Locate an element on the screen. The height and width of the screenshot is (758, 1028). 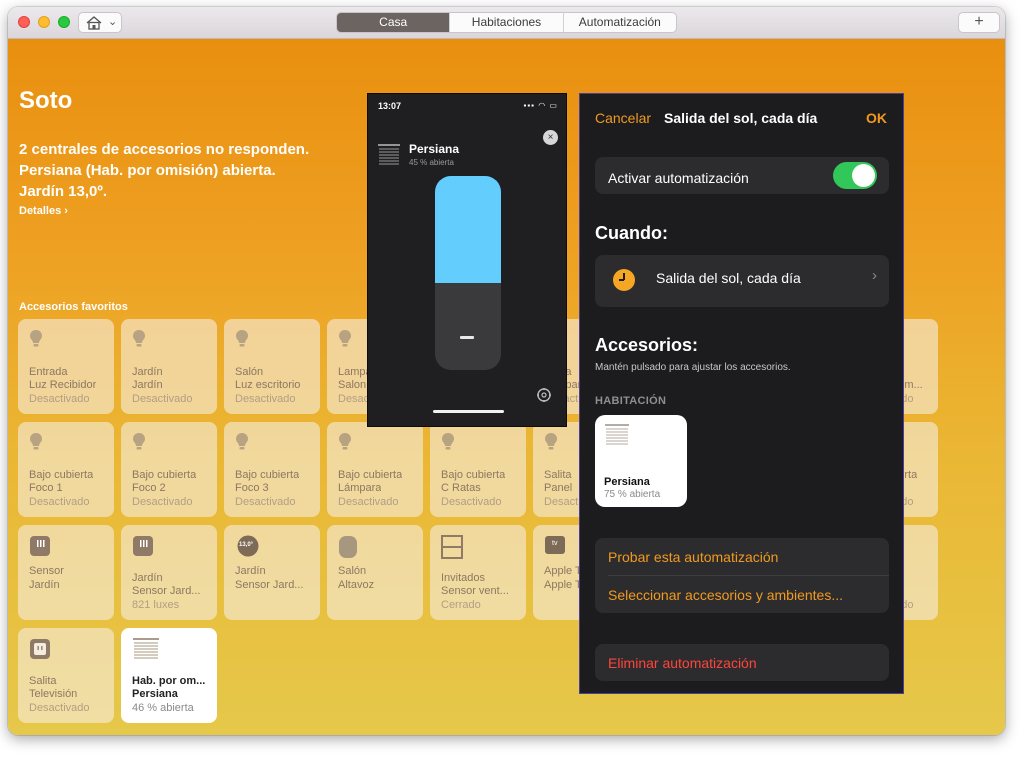
status-line: 2 centrales de accesorios no responden. is located at coordinates (164, 149).